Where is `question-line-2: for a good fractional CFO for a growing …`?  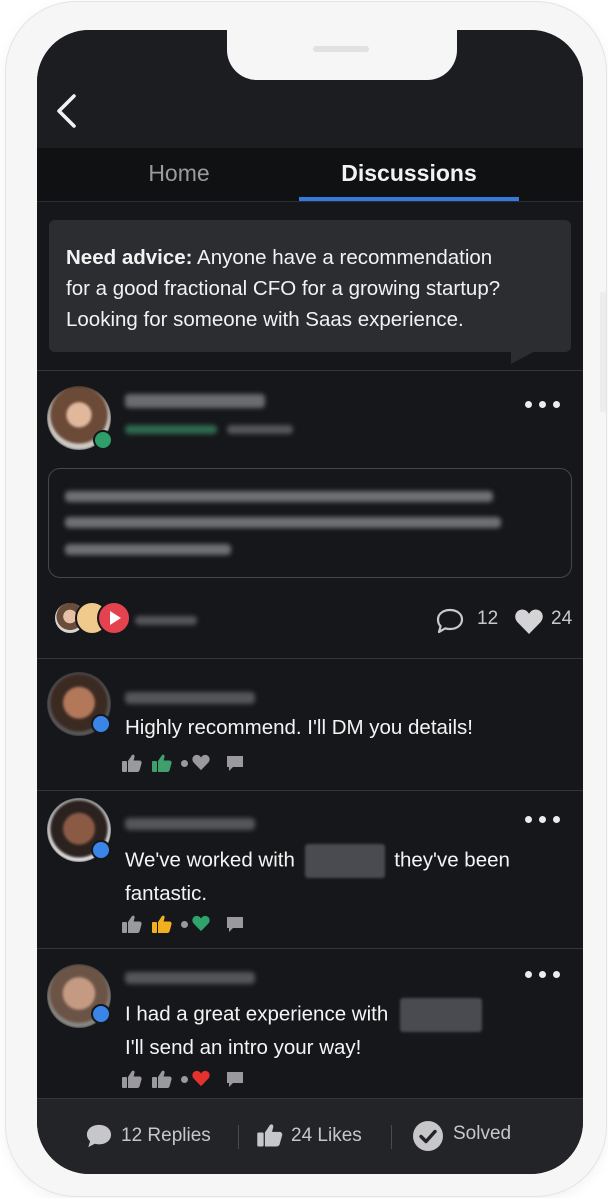
question-line-2: for a good fractional CFO for a growing … is located at coordinates (283, 288).